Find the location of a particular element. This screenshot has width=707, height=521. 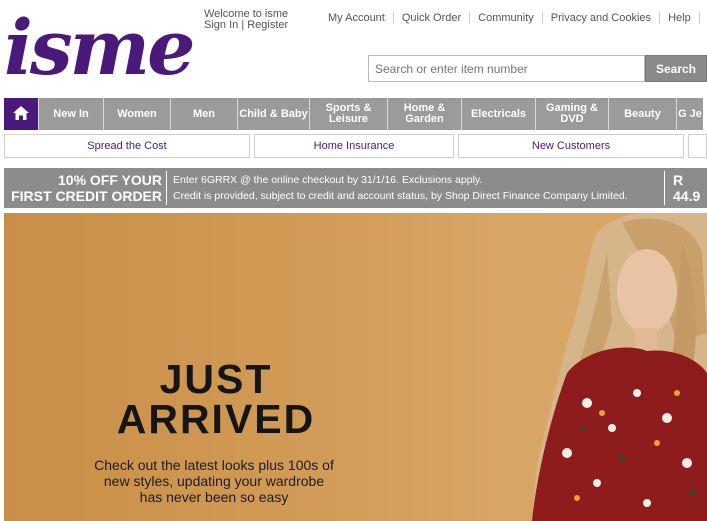

hero-headline-2: ARRIVED is located at coordinates (216, 419).